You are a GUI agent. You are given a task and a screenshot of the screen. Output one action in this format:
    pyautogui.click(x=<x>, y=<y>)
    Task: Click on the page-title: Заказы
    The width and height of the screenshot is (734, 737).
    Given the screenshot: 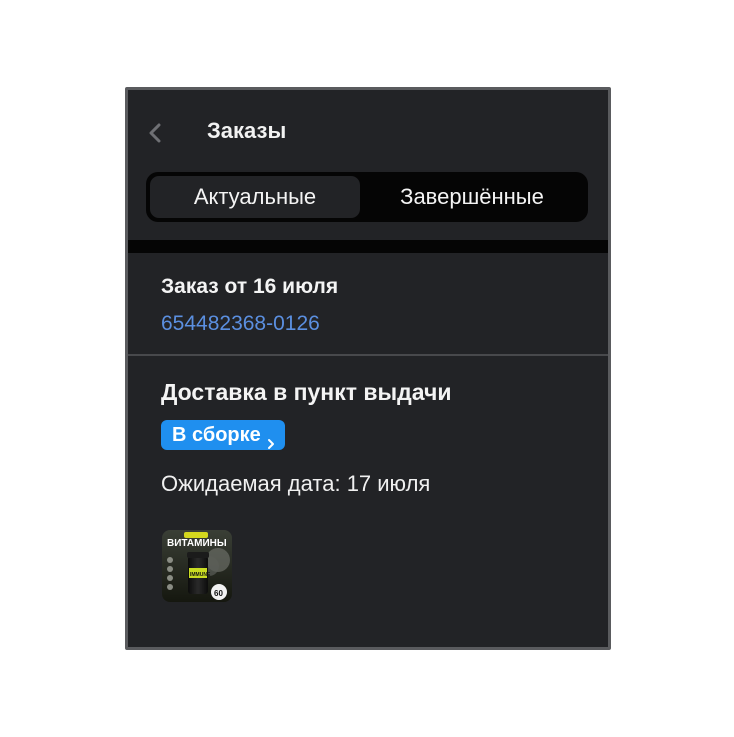 What is the action you would take?
    pyautogui.click(x=247, y=130)
    